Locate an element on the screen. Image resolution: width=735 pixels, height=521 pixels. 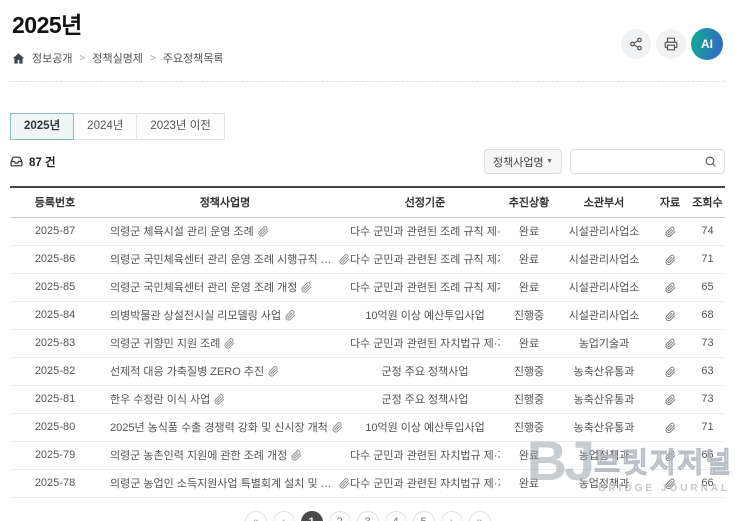
registration-number: 2025-86 is located at coordinates (55, 259).